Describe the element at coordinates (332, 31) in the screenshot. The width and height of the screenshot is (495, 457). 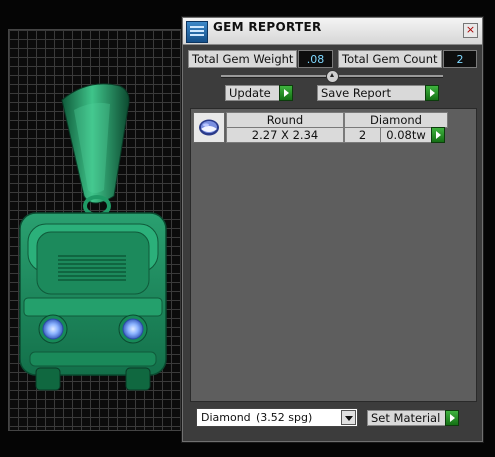
I see `title-bar: GEM REPORTER ×` at that location.